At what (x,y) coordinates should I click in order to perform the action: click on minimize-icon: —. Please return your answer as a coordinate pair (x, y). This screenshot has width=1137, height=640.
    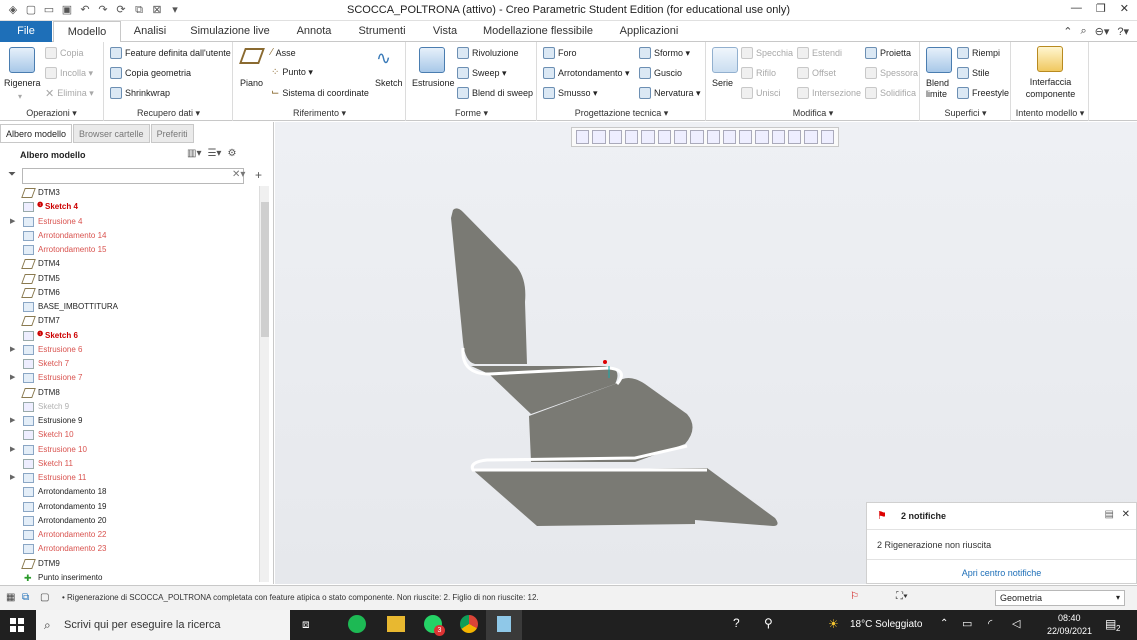
    Looking at the image, I should click on (1076, 8).